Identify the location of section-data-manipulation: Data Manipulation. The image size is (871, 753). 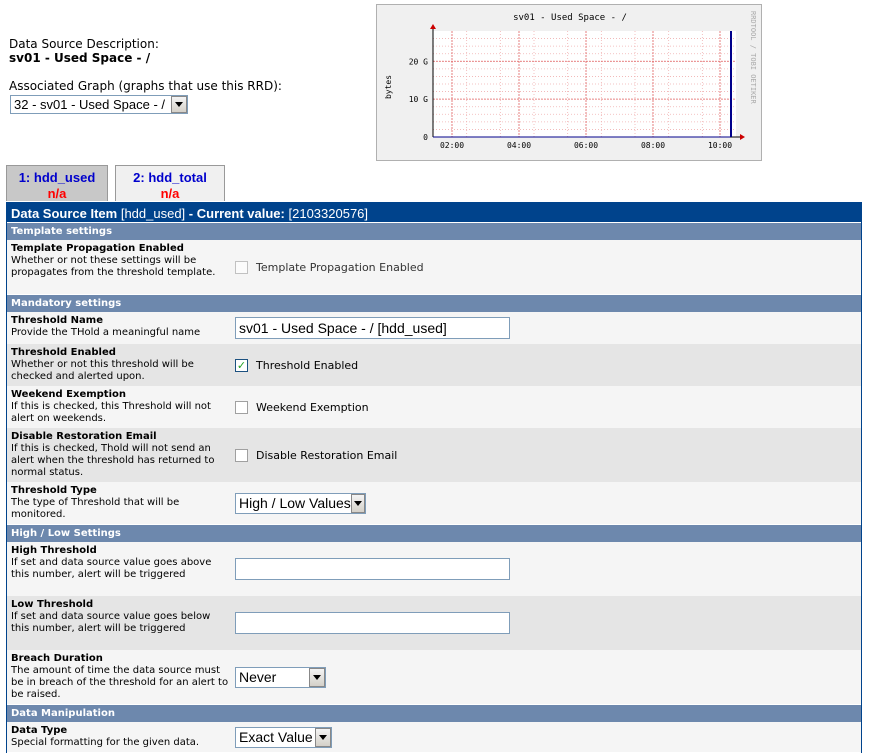
(434, 713).